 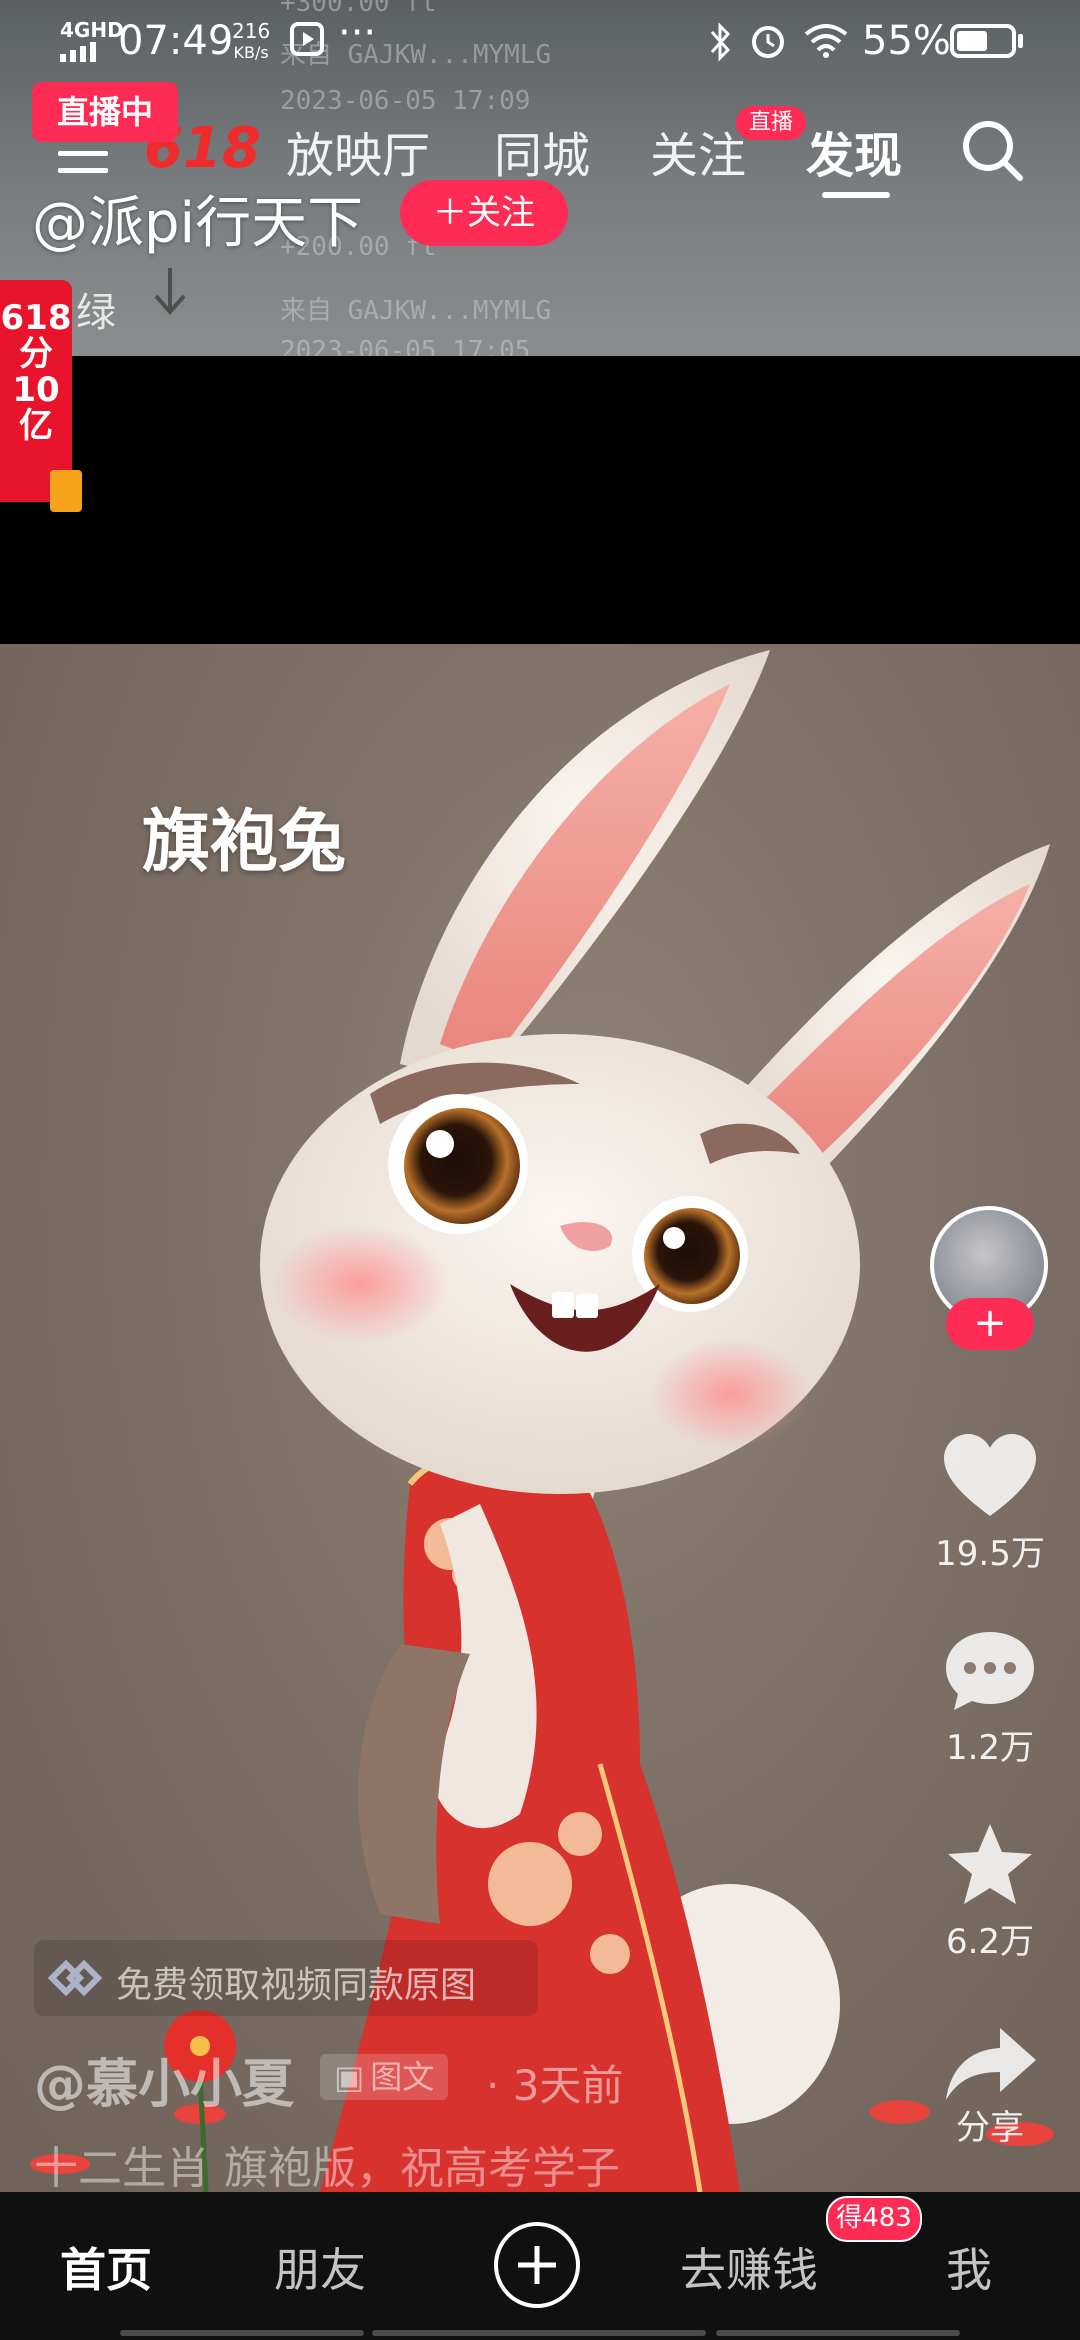 I want to click on preview-side-text: 绿, so click(x=96, y=313).